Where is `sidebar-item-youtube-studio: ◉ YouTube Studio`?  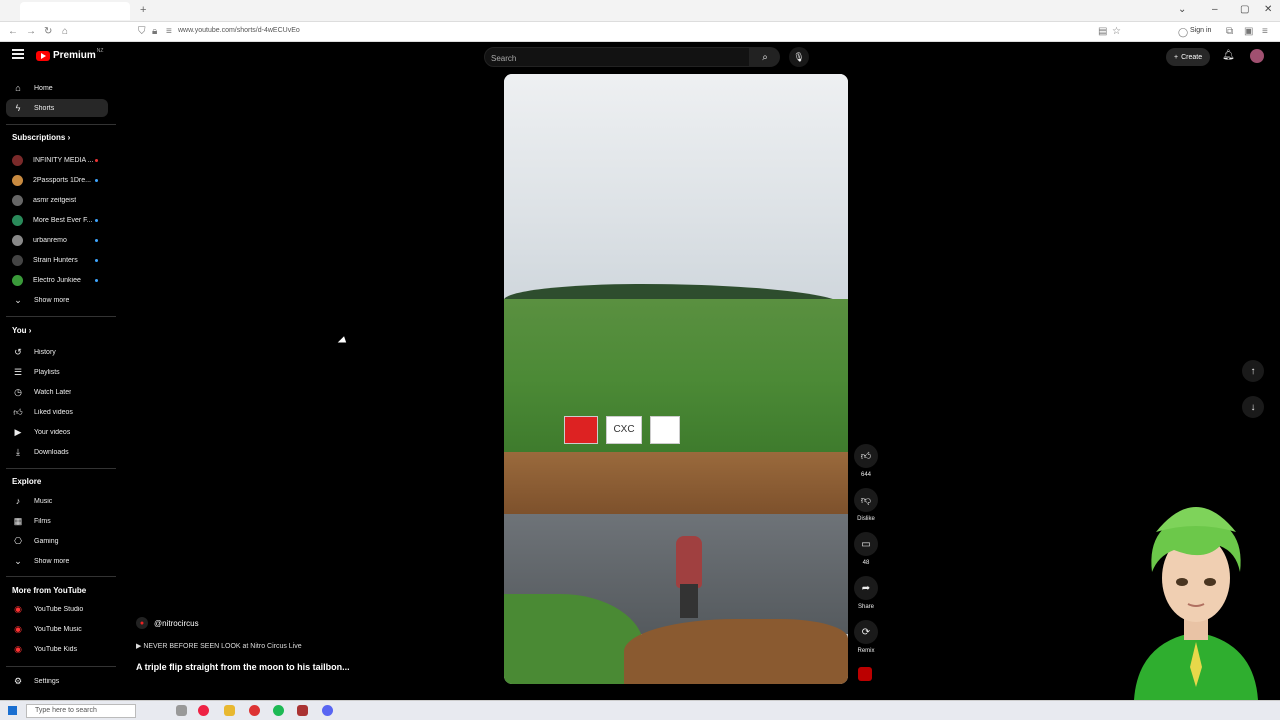 sidebar-item-youtube-studio: ◉ YouTube Studio is located at coordinates (57, 609).